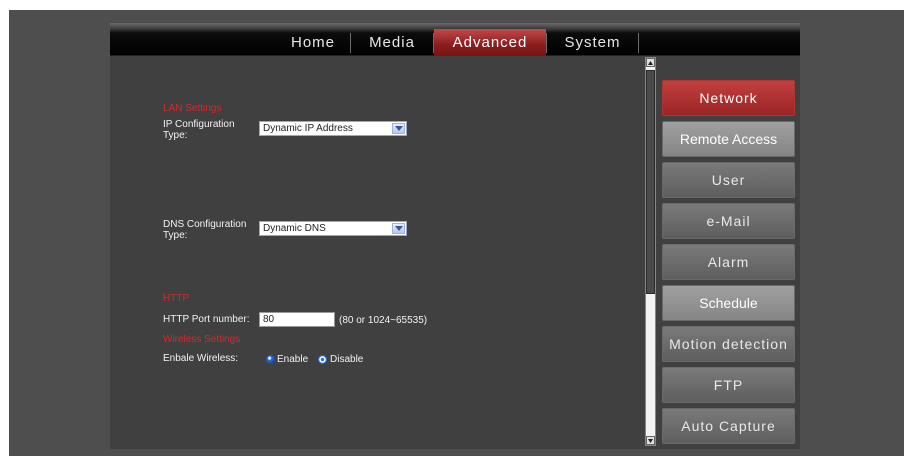  I want to click on section-title-http: HTTP, so click(176, 298).